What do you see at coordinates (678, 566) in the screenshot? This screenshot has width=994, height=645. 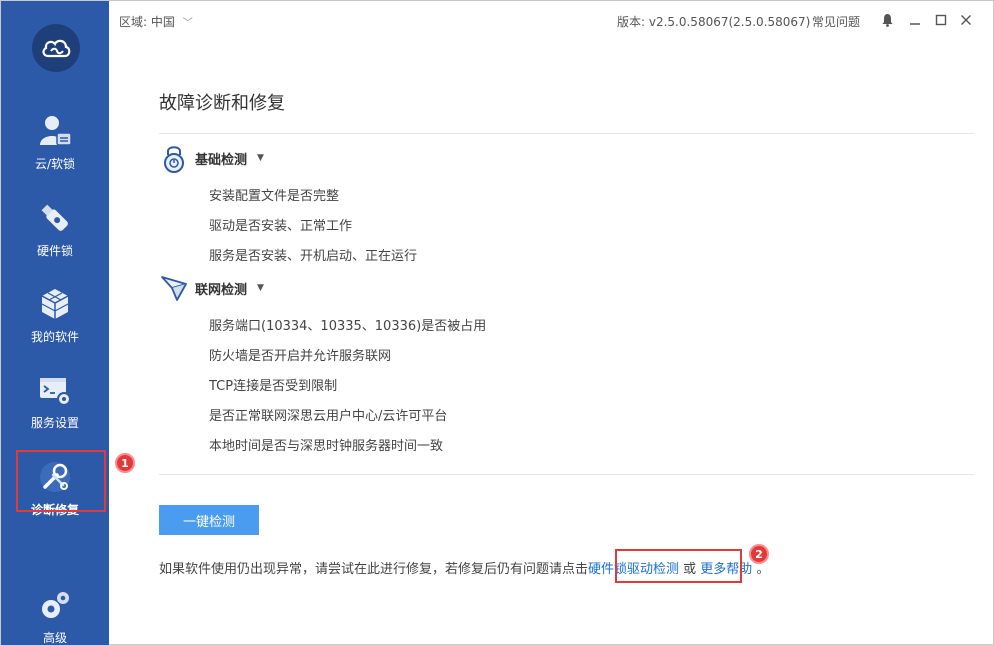 I see `highlight-box-hardware-link` at bounding box center [678, 566].